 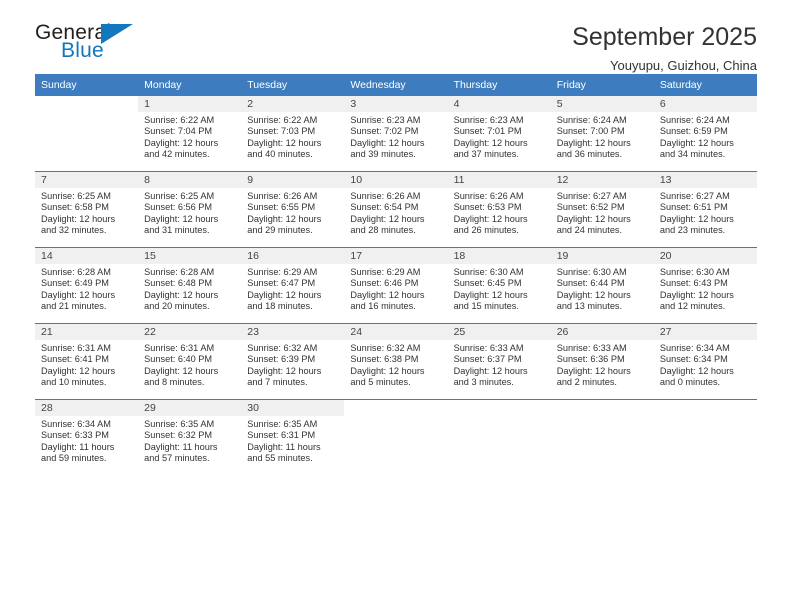 What do you see at coordinates (117, 34) in the screenshot?
I see `triangle-icon` at bounding box center [117, 34].